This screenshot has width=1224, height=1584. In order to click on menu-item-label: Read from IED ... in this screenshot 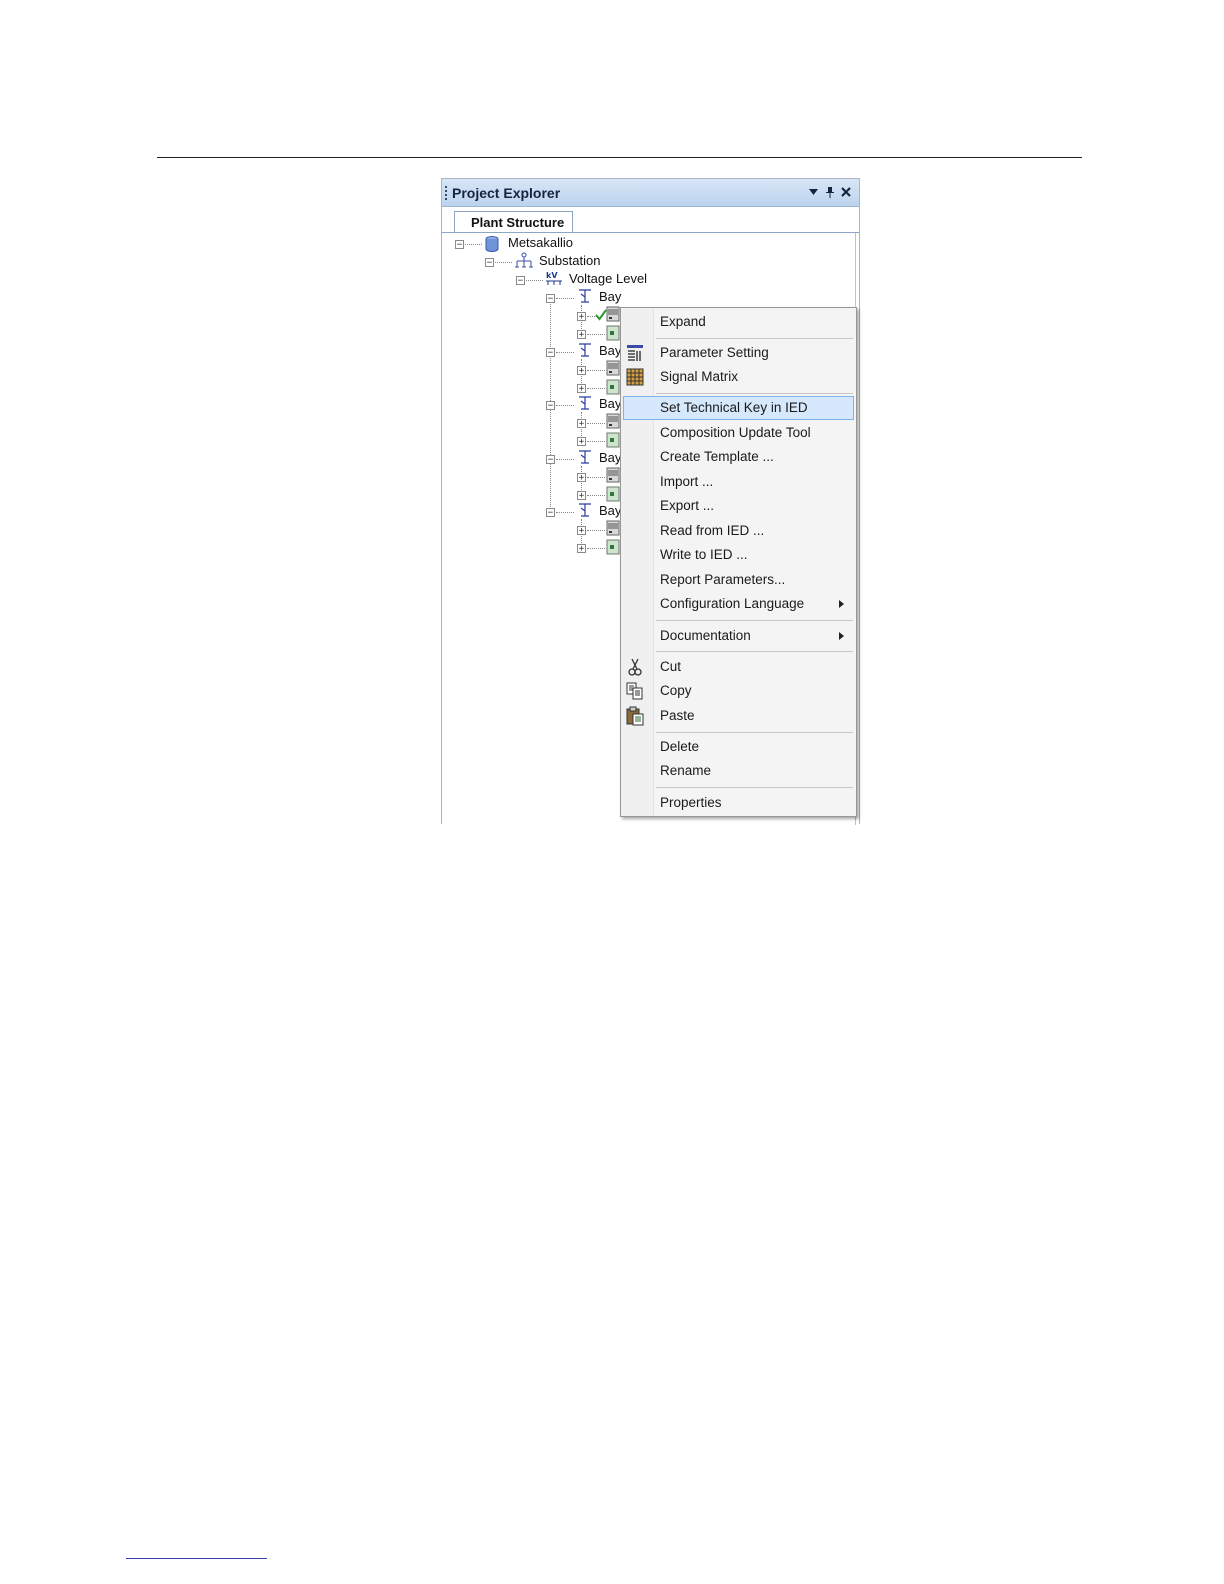, I will do `click(712, 530)`.